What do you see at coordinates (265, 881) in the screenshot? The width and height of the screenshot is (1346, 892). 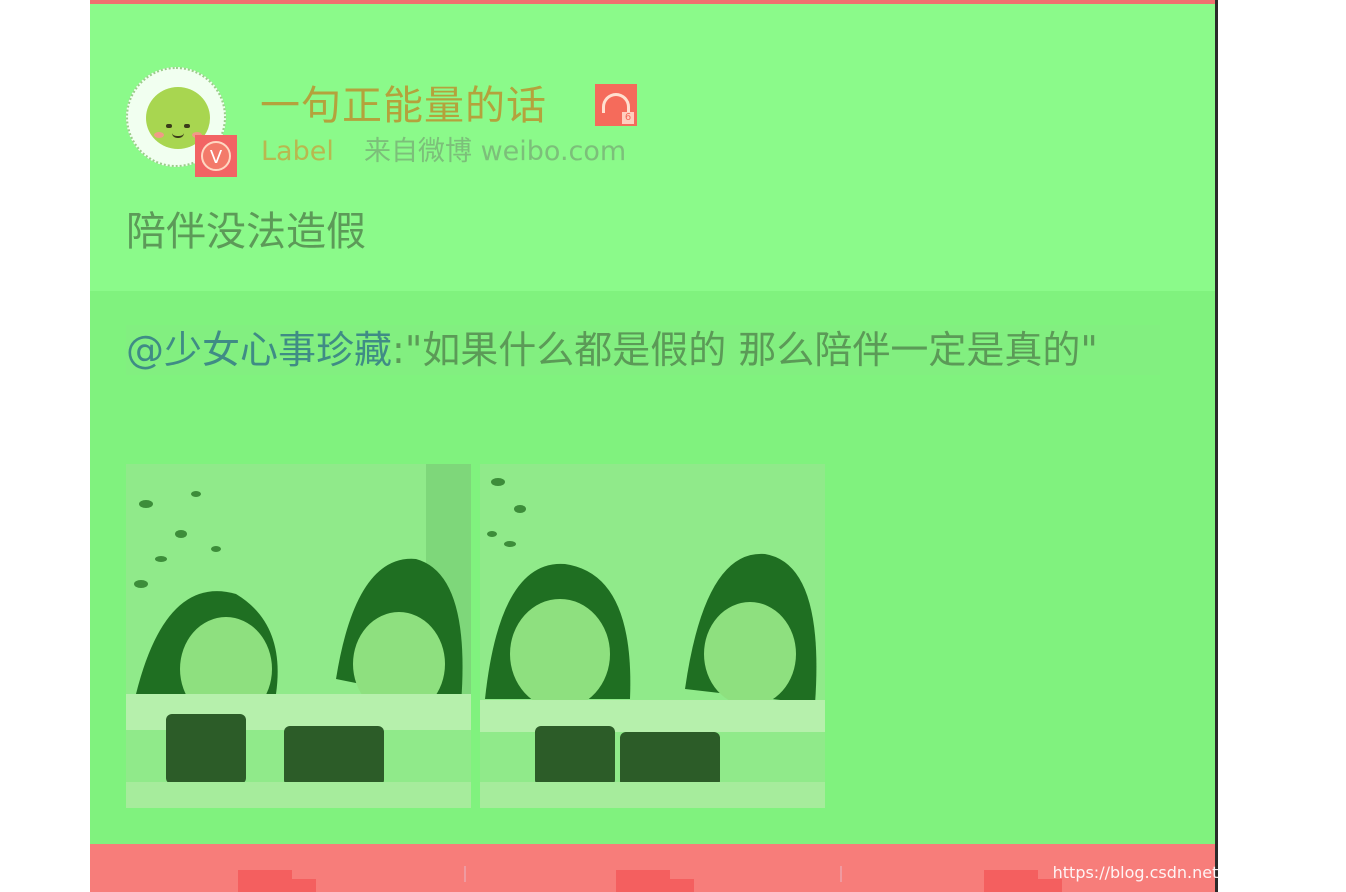 I see `retweet-icon` at bounding box center [265, 881].